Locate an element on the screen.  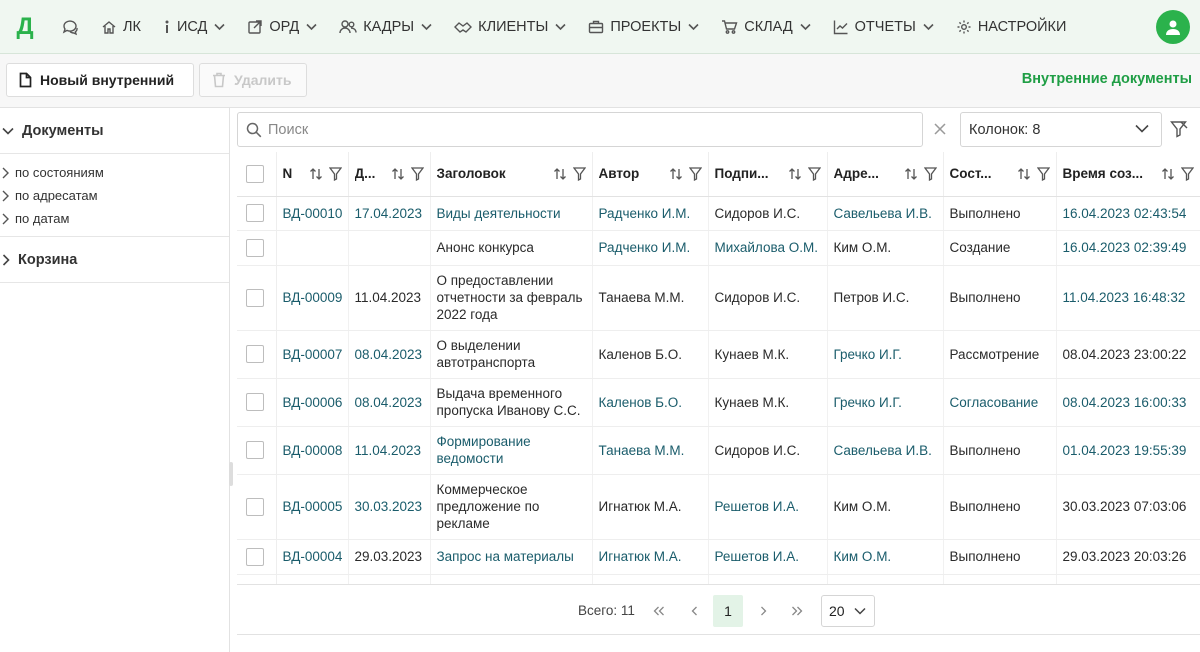
cell-number: ВД-00009 is located at coordinates (312, 298).